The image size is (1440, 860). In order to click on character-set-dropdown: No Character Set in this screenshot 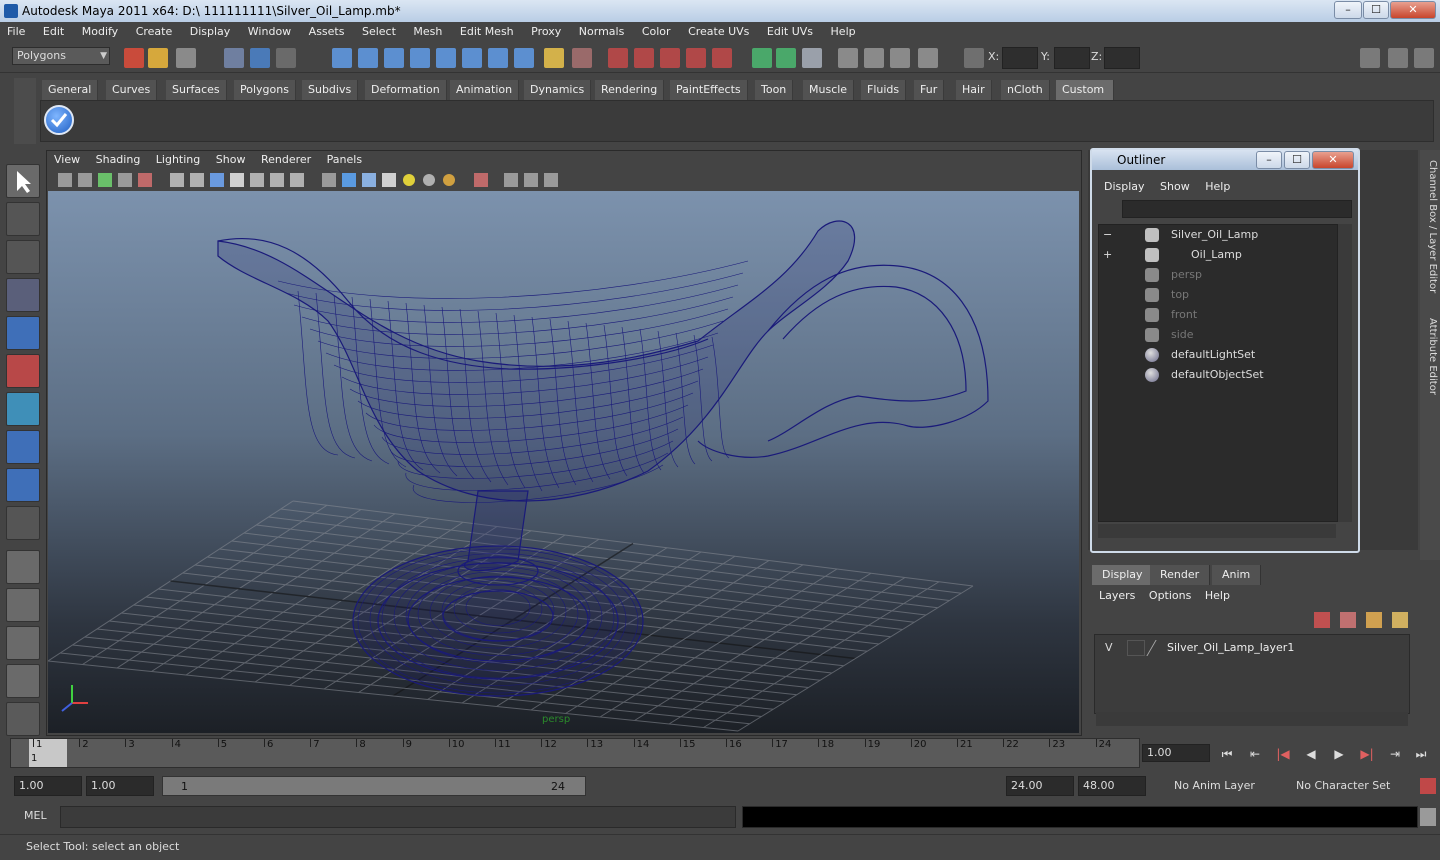, I will do `click(1345, 786)`.